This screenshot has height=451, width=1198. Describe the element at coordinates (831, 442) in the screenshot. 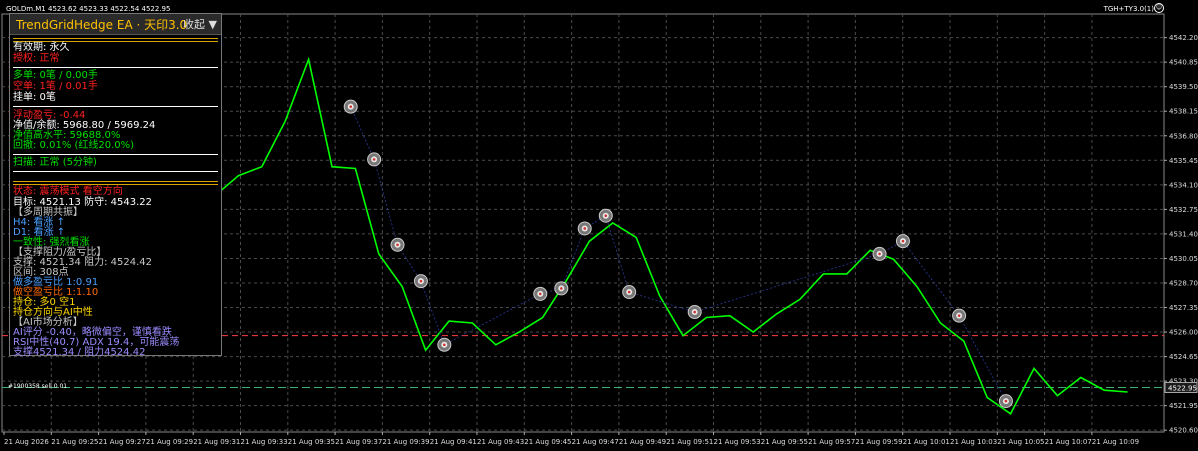

I see `time-tick-label: 21 Aug 09:57` at that location.